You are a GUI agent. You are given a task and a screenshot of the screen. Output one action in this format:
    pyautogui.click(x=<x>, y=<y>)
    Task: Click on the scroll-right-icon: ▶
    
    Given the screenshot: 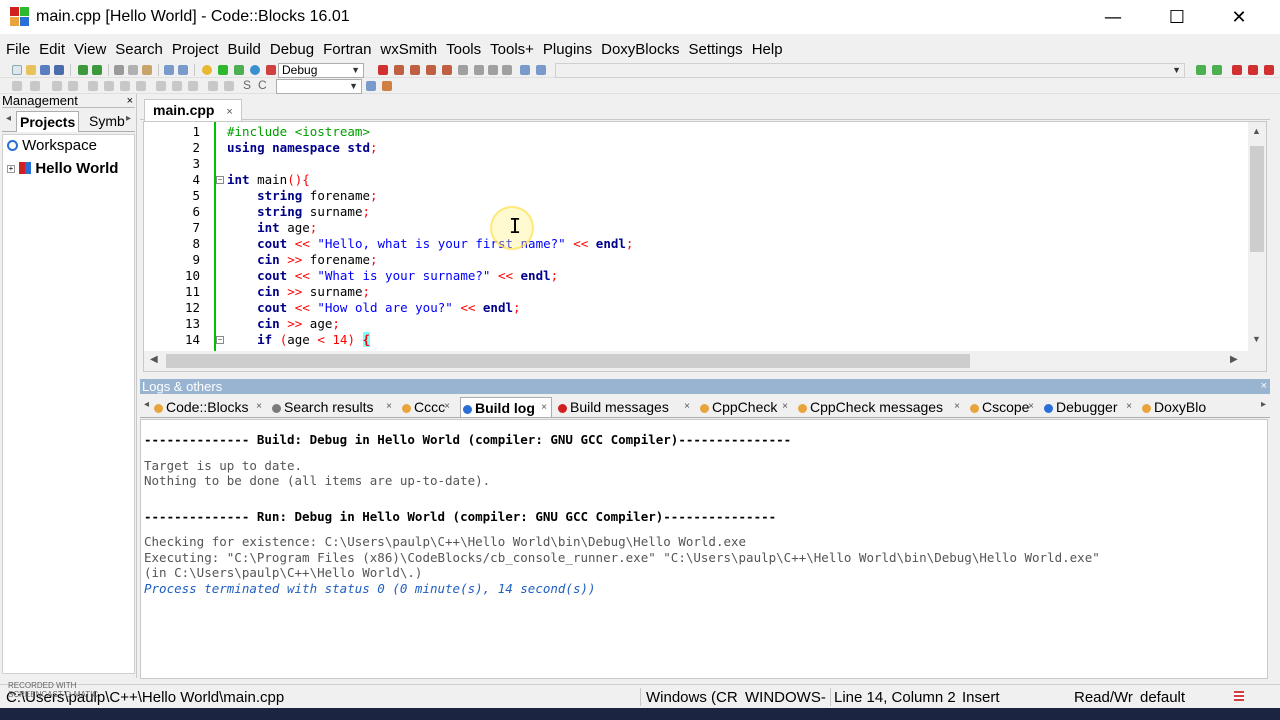 What is the action you would take?
    pyautogui.click(x=1234, y=359)
    